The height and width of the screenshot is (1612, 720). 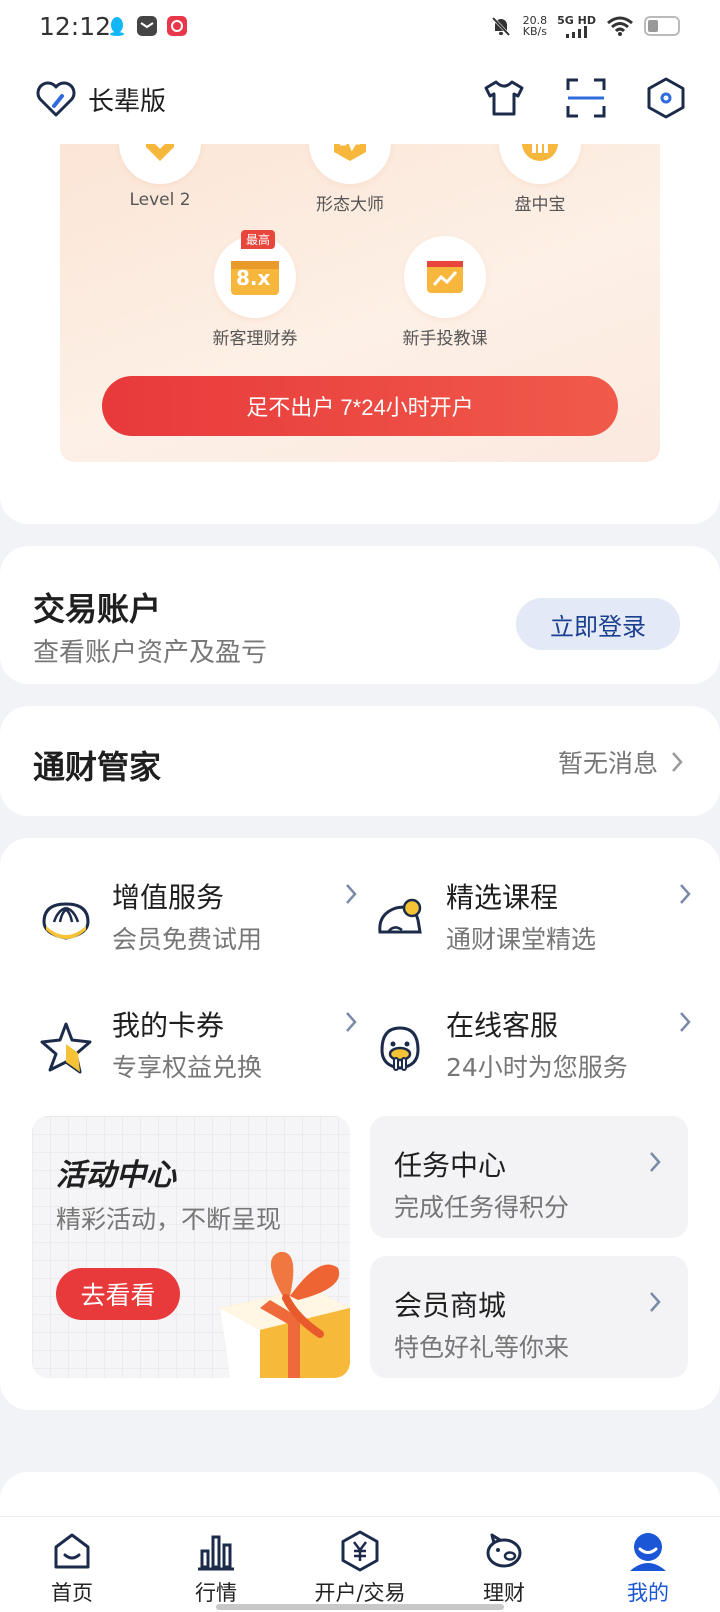 What do you see at coordinates (253, 278) in the screenshot?
I see `coupon-icon-text: 8.x` at bounding box center [253, 278].